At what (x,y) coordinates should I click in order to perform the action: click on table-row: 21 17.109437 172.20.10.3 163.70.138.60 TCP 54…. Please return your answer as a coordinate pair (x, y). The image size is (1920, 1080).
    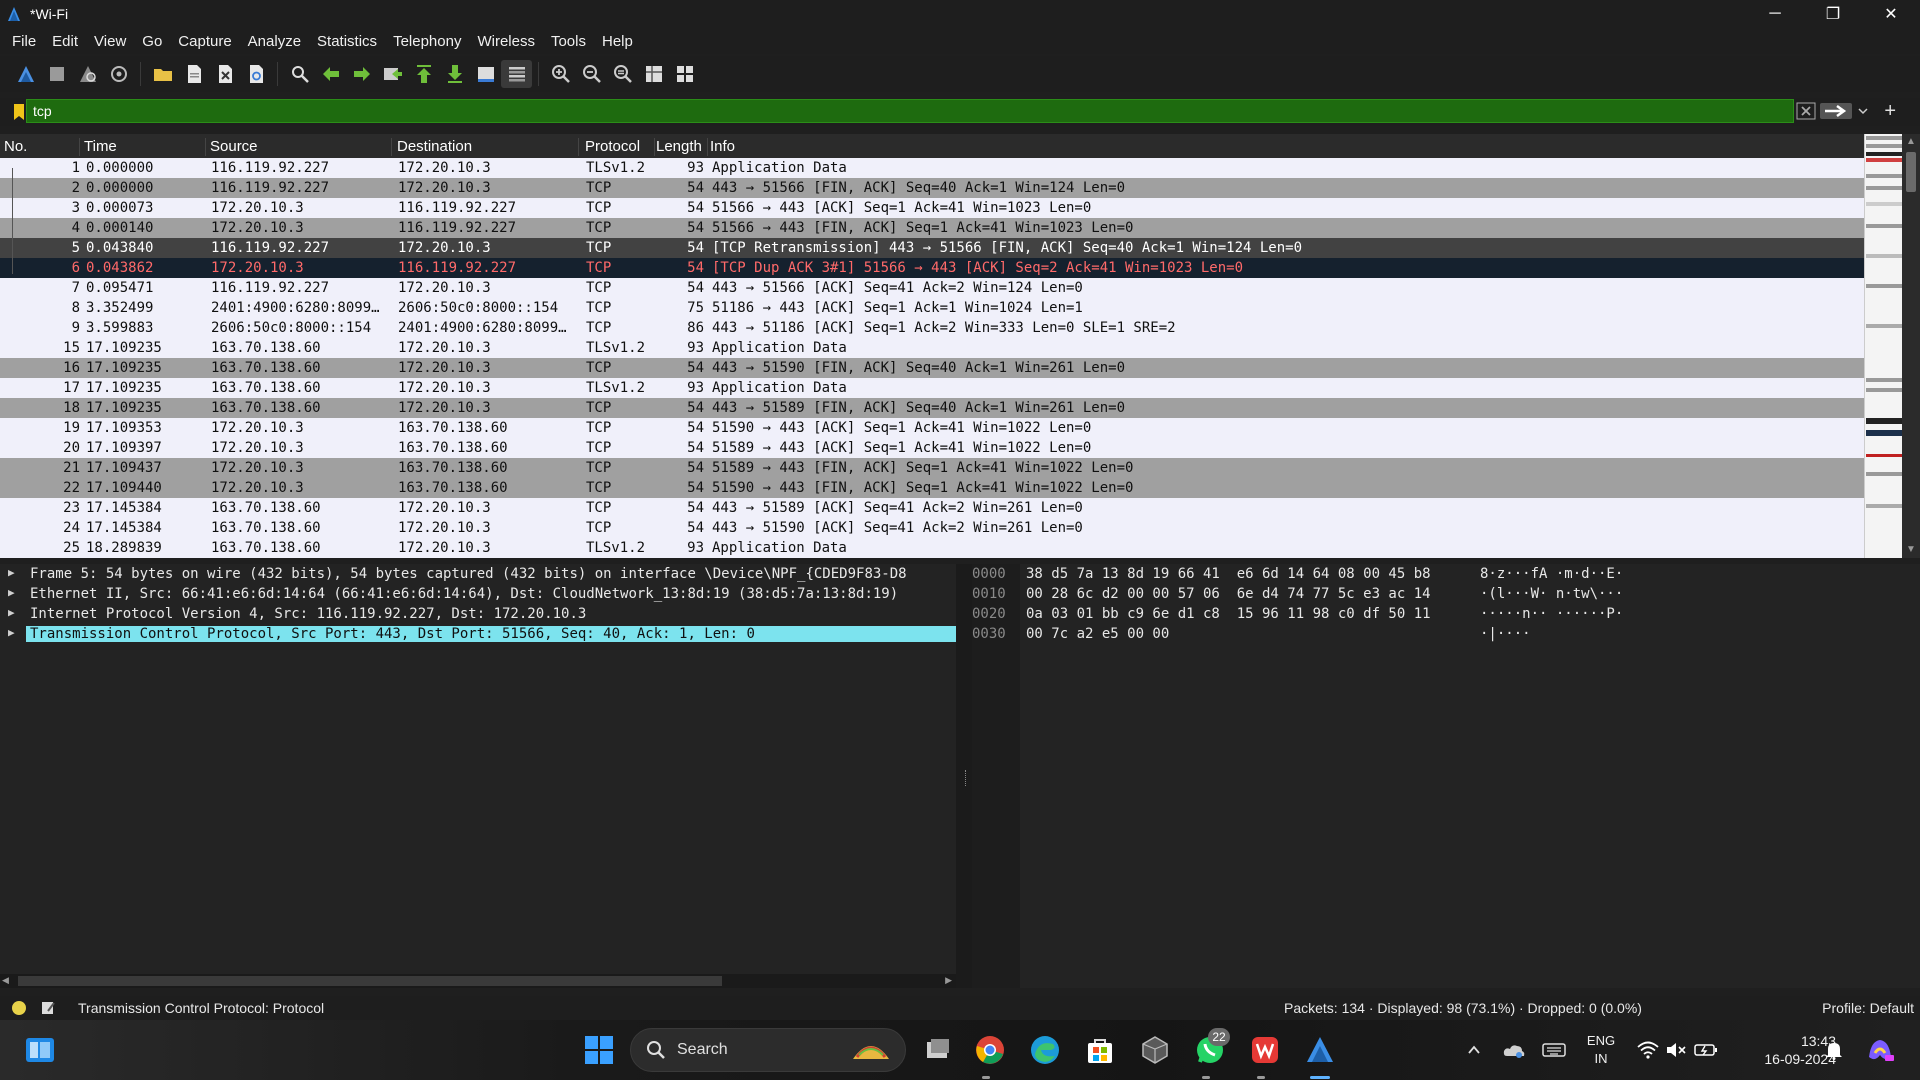
    Looking at the image, I should click on (932, 468).